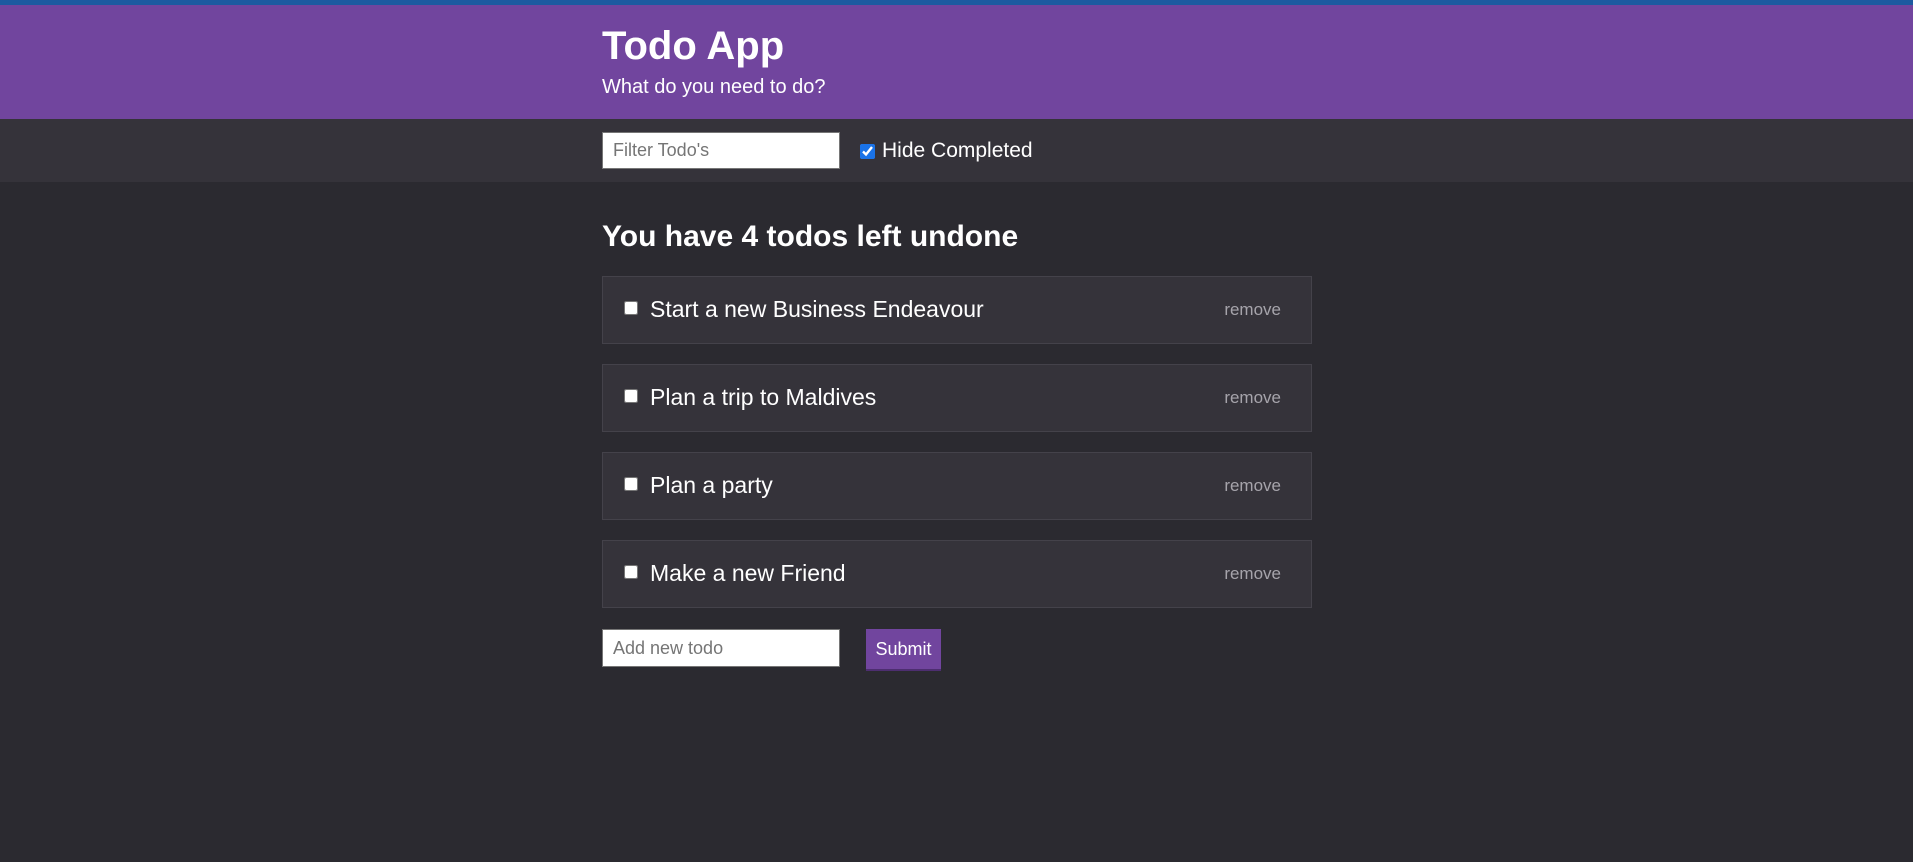  What do you see at coordinates (763, 397) in the screenshot?
I see `todo-text: Plan a trip to Maldives` at bounding box center [763, 397].